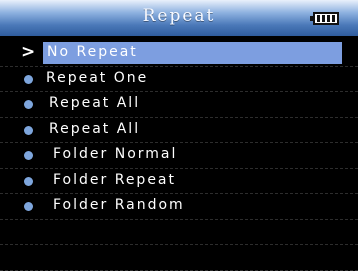  What do you see at coordinates (114, 179) in the screenshot?
I see `menu-item-label: Folder Repeat` at bounding box center [114, 179].